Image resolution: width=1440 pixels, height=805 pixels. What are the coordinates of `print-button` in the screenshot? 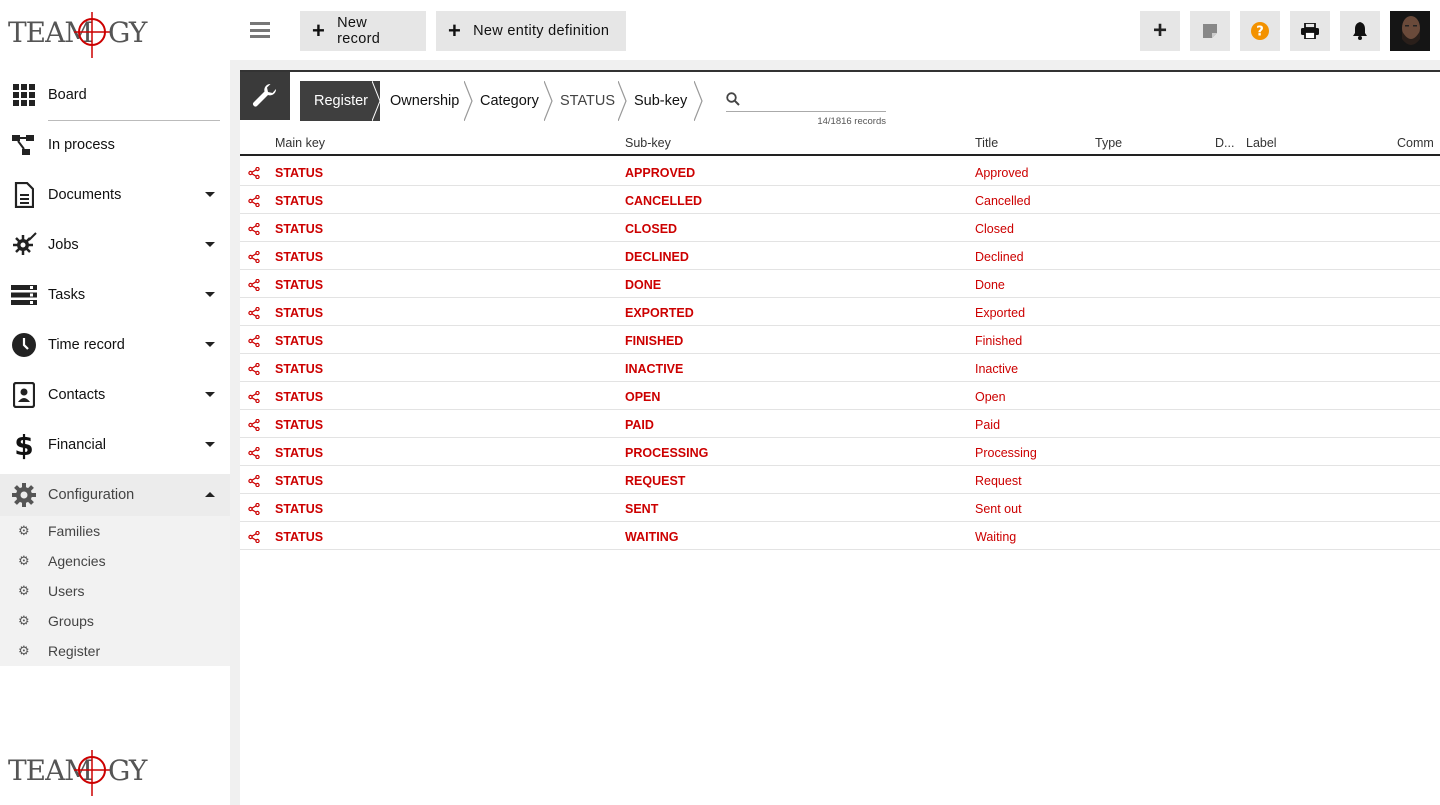 It's located at (1310, 31).